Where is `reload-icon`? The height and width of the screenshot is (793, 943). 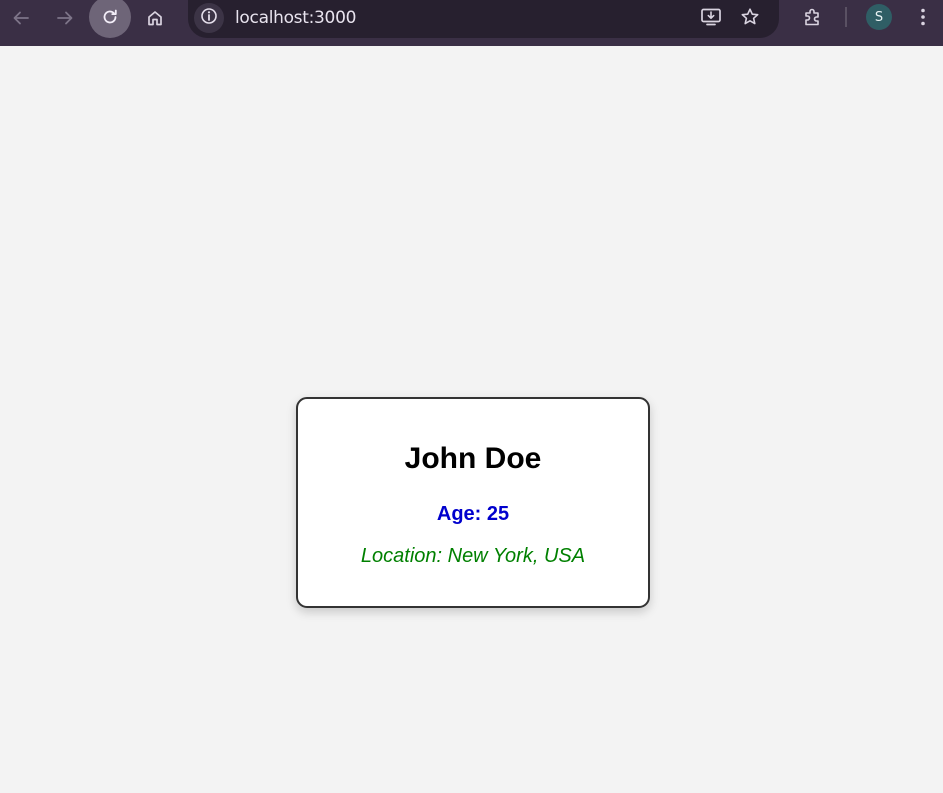
reload-icon is located at coordinates (110, 17).